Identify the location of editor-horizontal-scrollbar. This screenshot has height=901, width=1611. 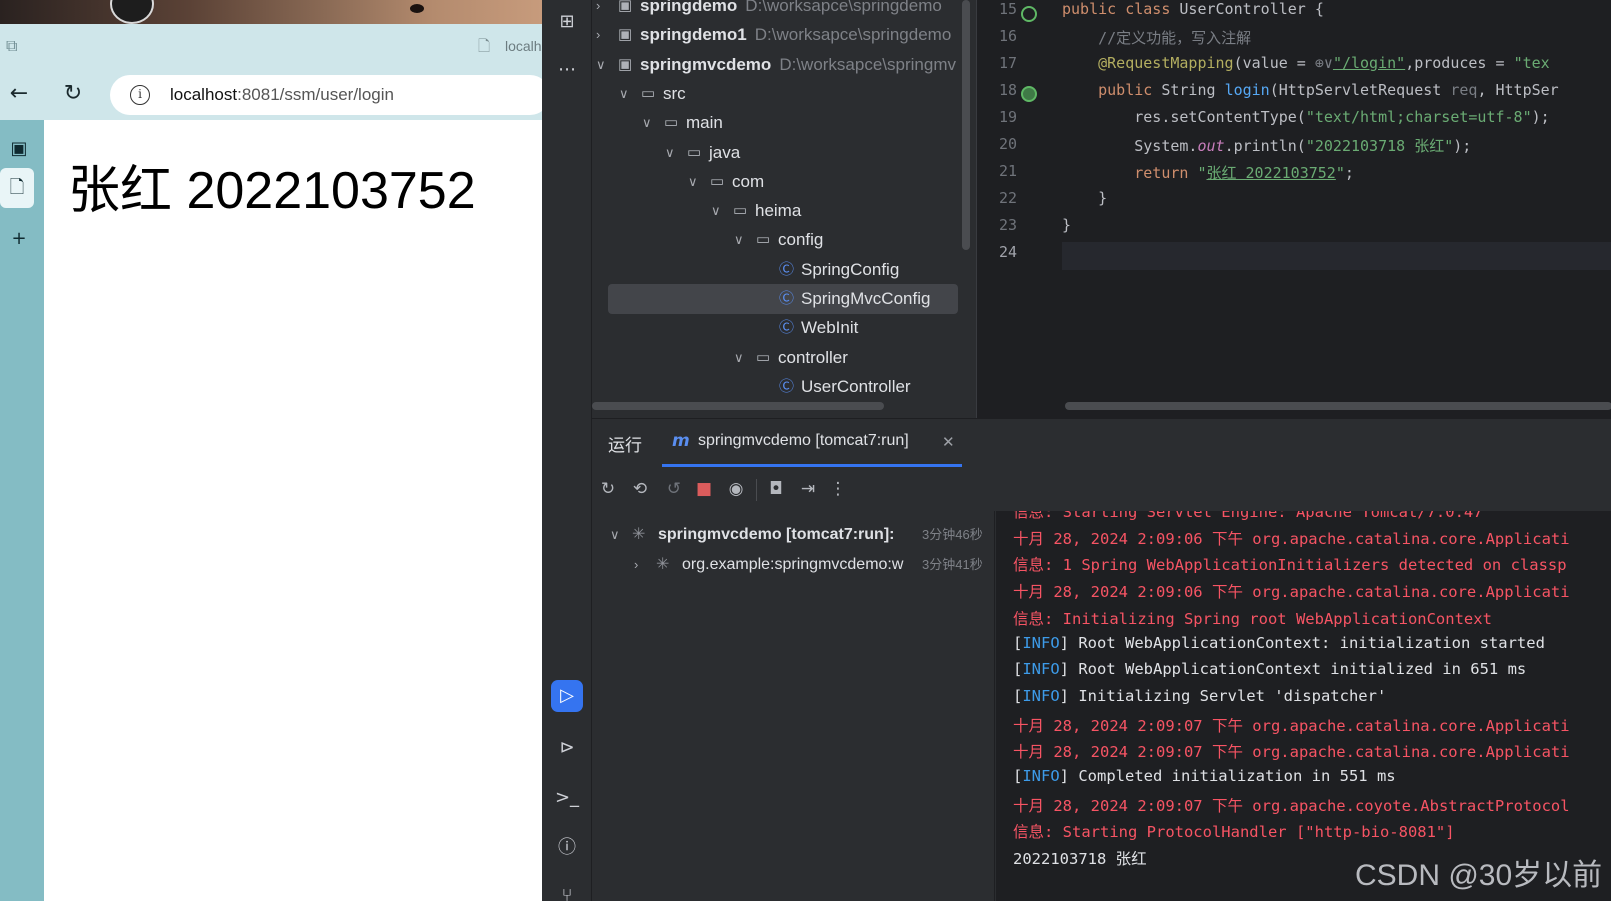
(1338, 406).